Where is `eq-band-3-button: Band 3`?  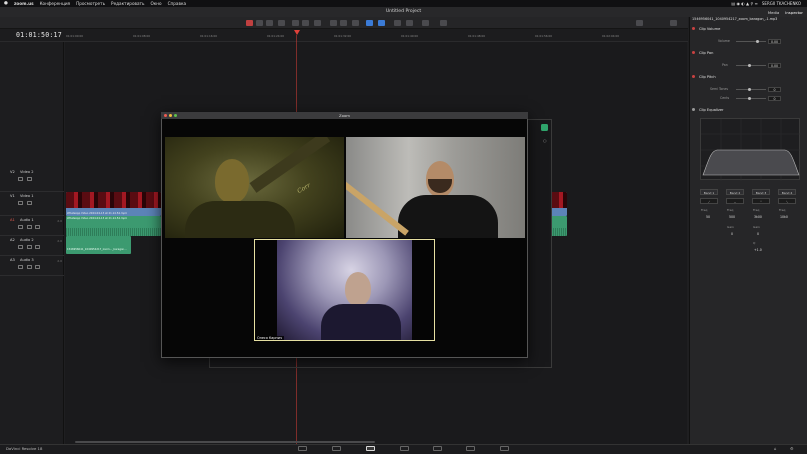 eq-band-3-button: Band 3 is located at coordinates (761, 192).